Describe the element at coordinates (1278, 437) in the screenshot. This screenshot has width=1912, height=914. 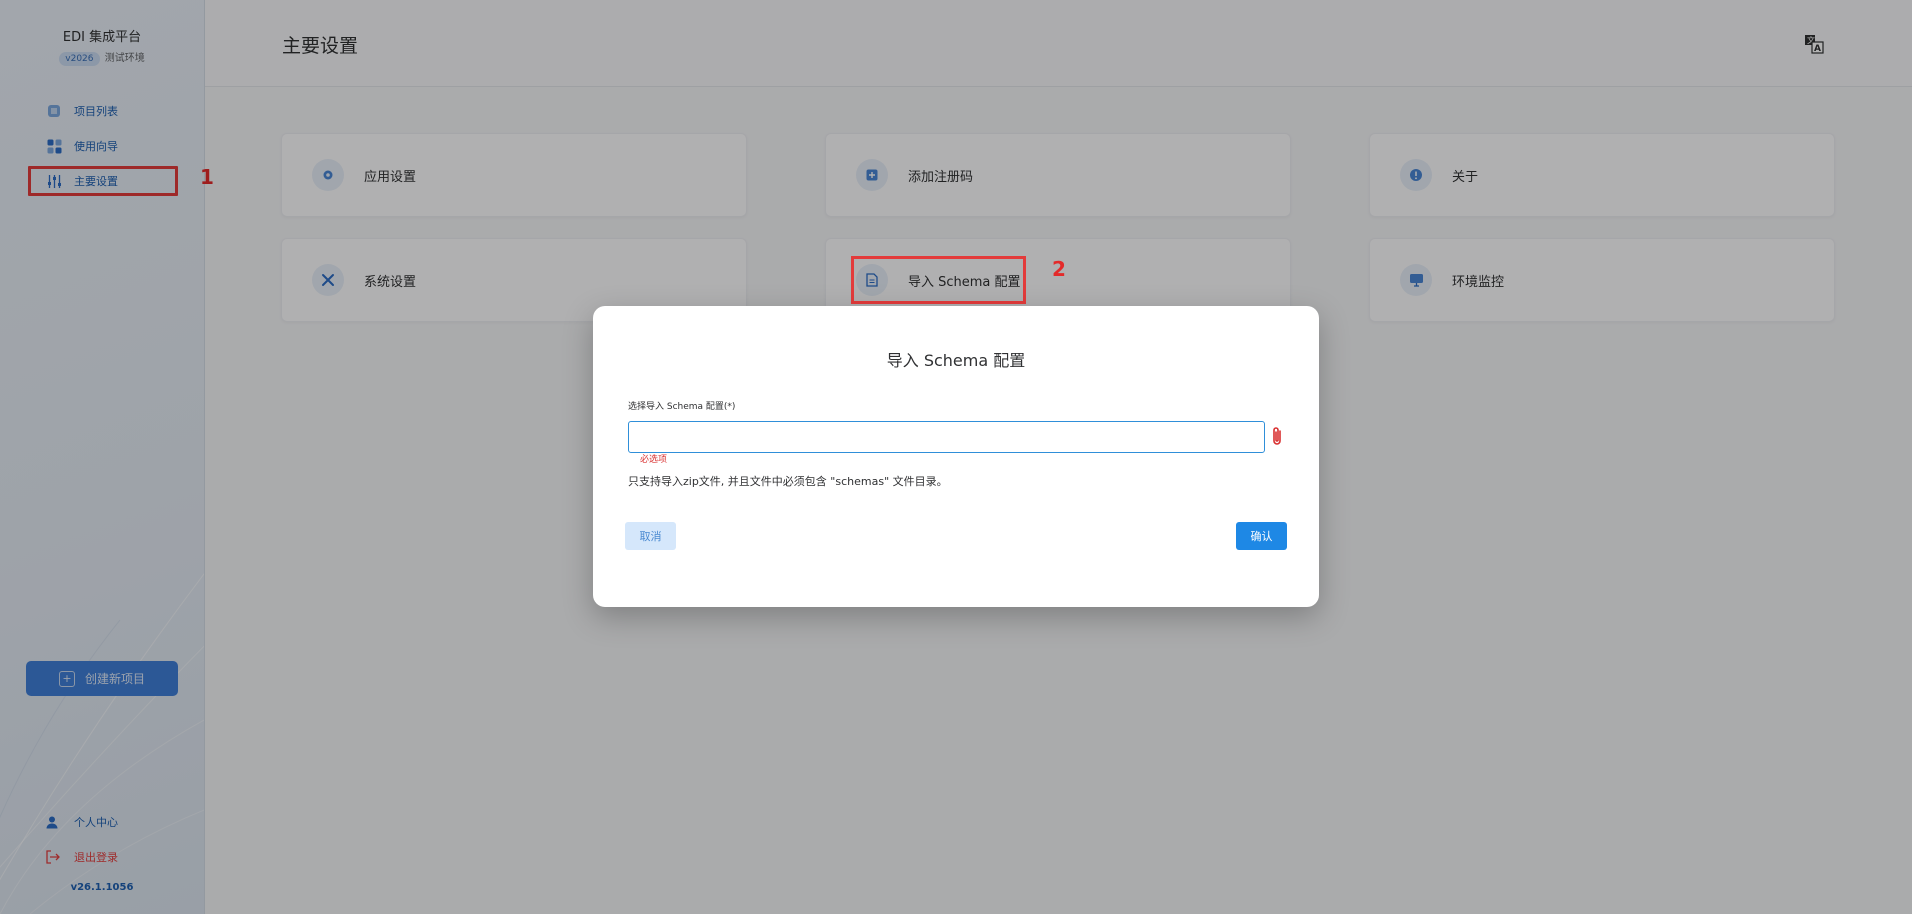
I see `paperclip-icon` at that location.